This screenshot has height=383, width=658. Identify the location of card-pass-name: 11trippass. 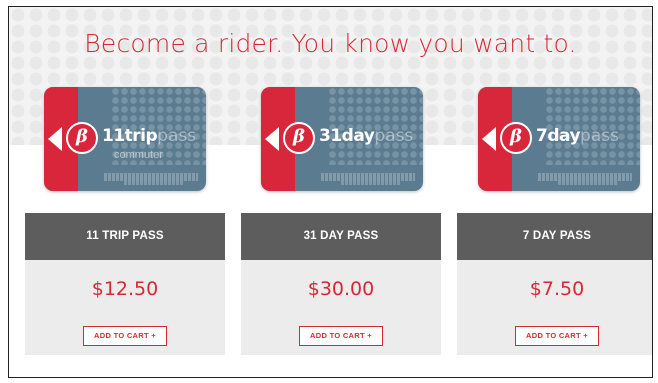
(149, 136).